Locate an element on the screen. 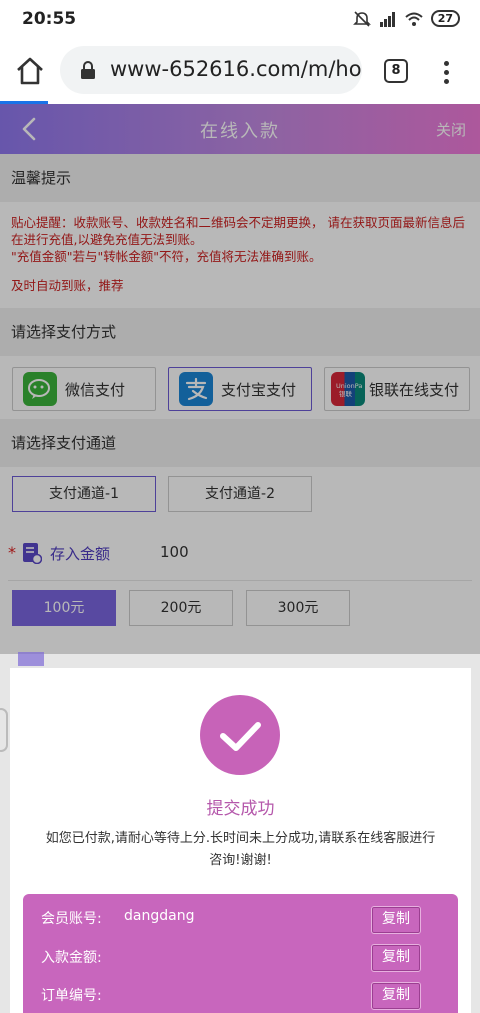 The height and width of the screenshot is (1013, 480). status-bar: 20:55 27 is located at coordinates (240, 19).